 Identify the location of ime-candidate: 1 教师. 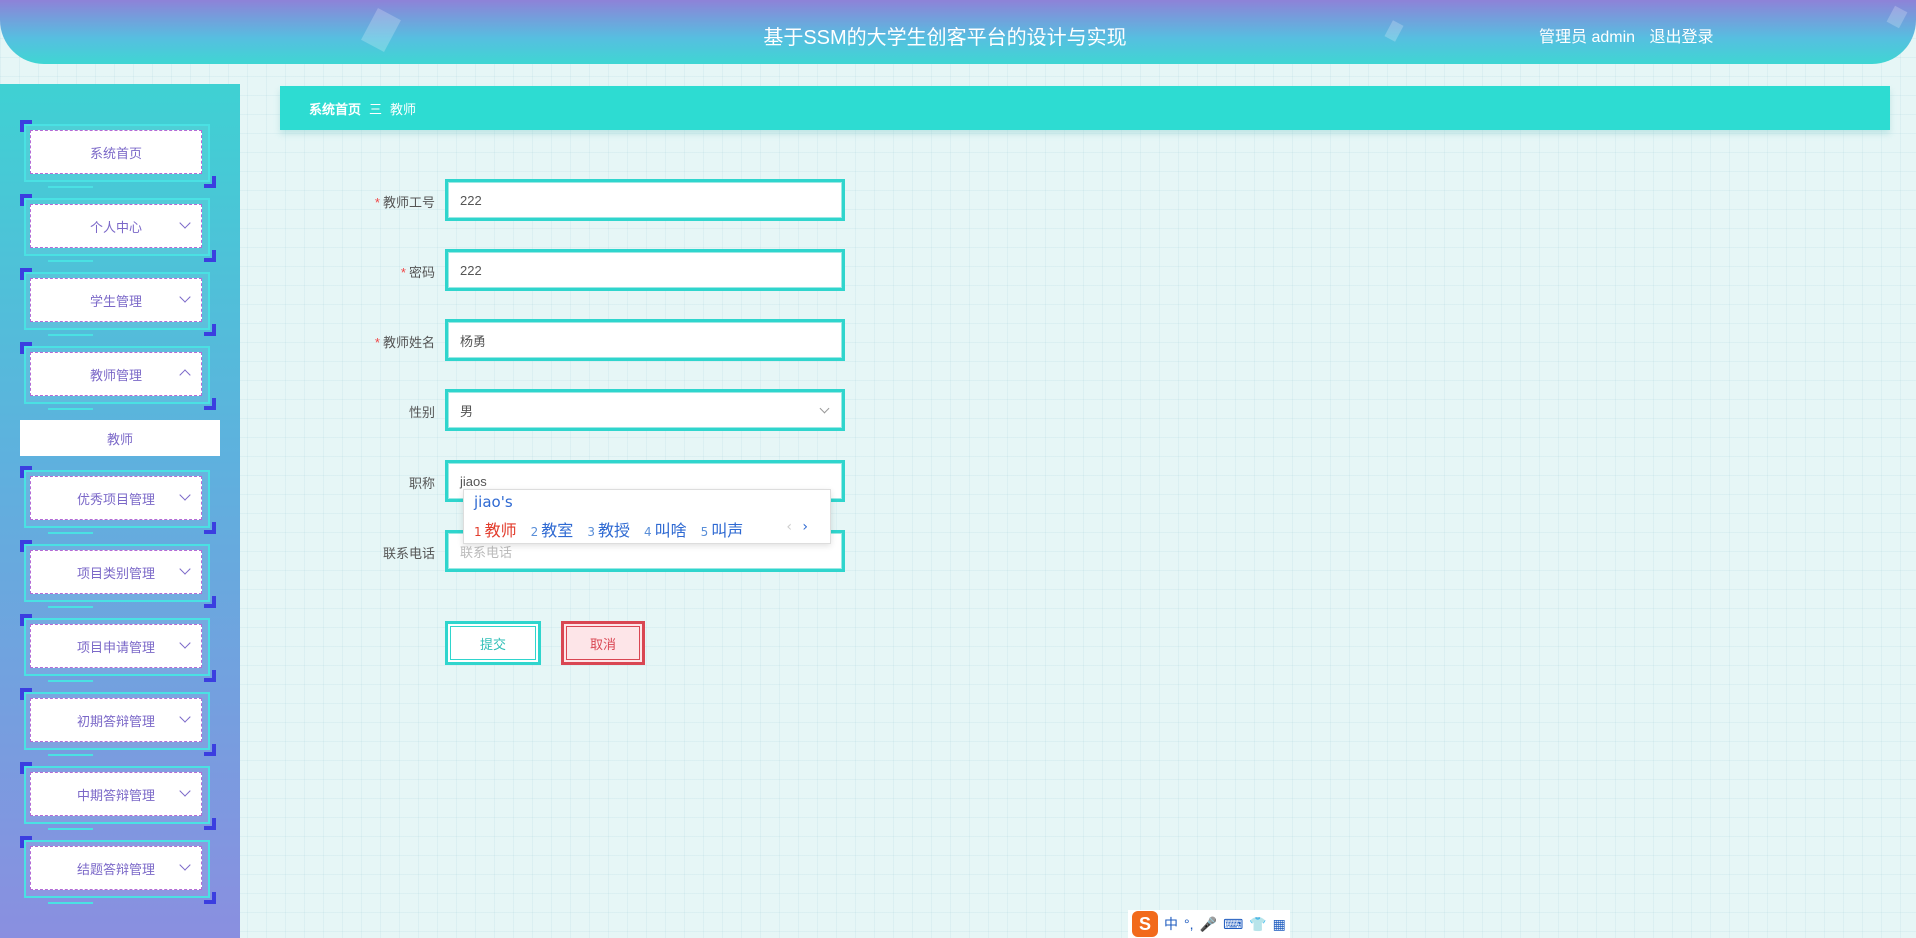
(495, 529).